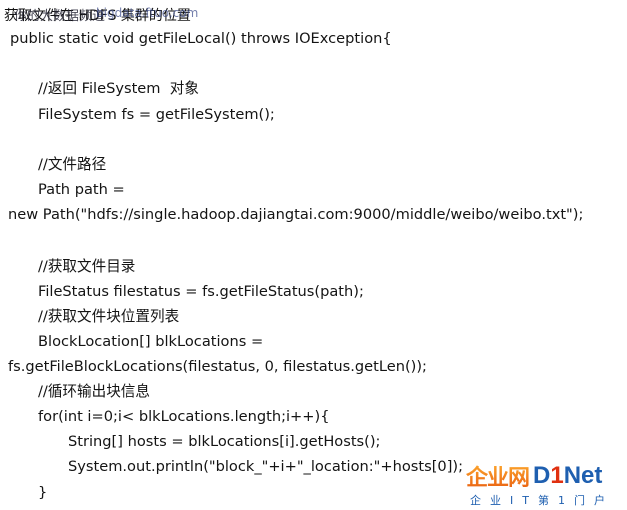  I want to click on logo-digit-one: 1, so click(557, 475).